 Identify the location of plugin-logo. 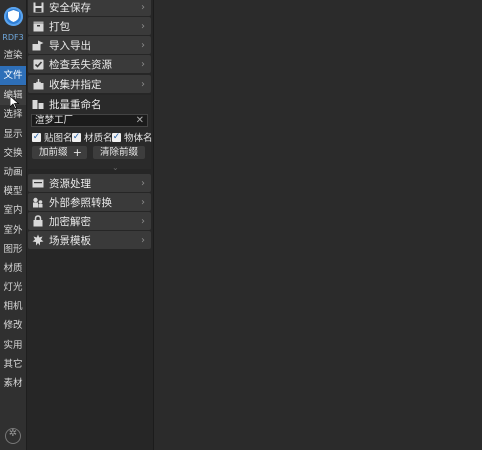
(13, 16).